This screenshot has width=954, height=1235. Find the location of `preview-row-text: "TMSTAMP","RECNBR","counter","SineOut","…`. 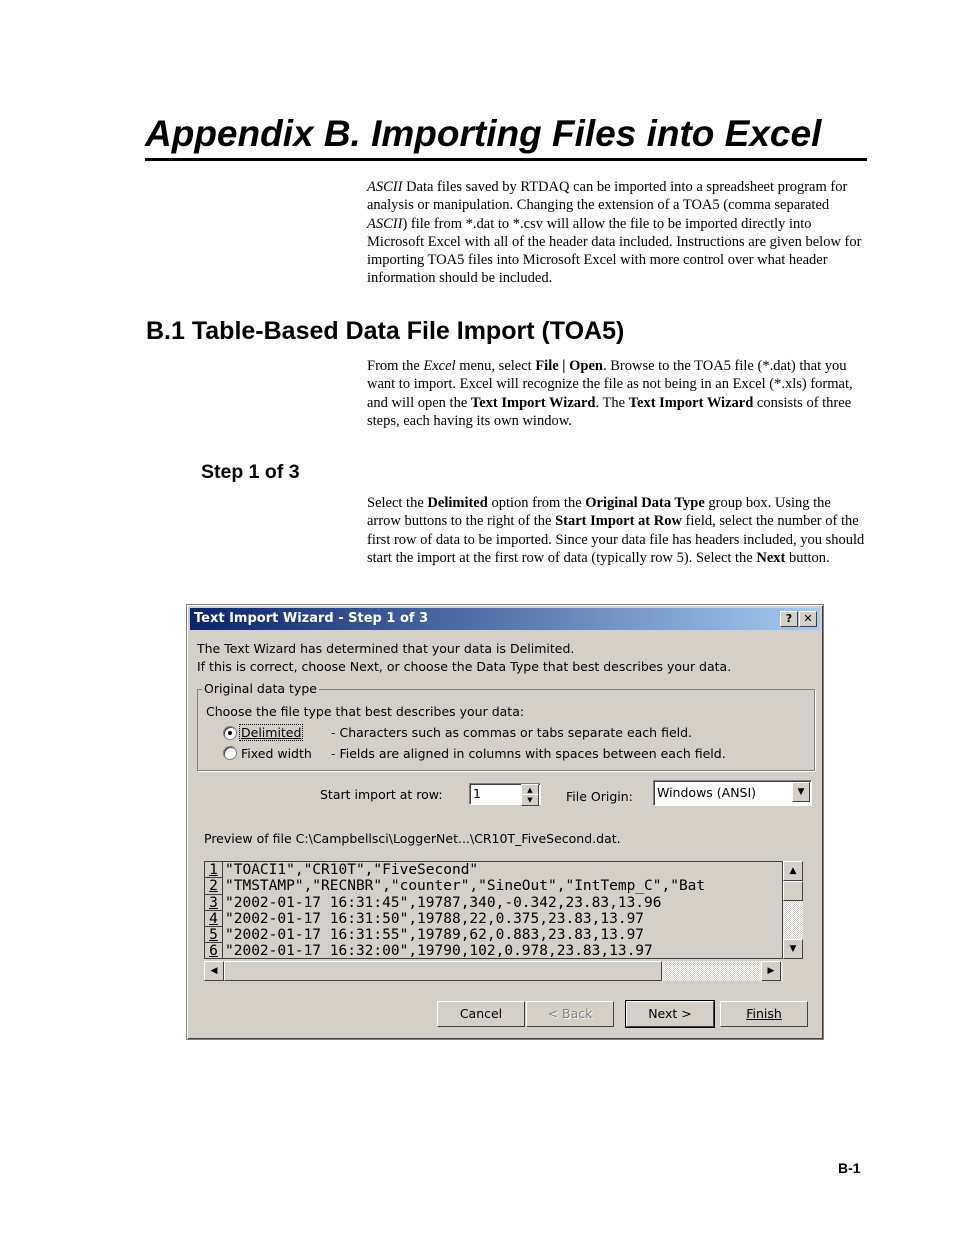

preview-row-text: "TMSTAMP","RECNBR","counter","SineOut","… is located at coordinates (465, 886).